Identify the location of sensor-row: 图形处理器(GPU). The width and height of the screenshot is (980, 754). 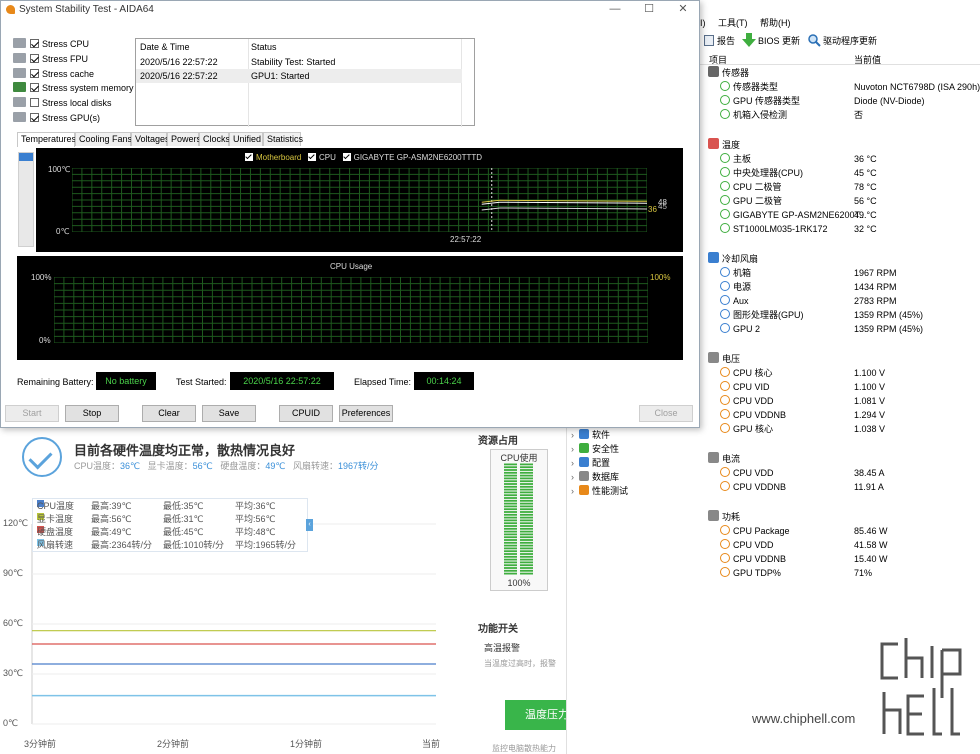
(762, 315).